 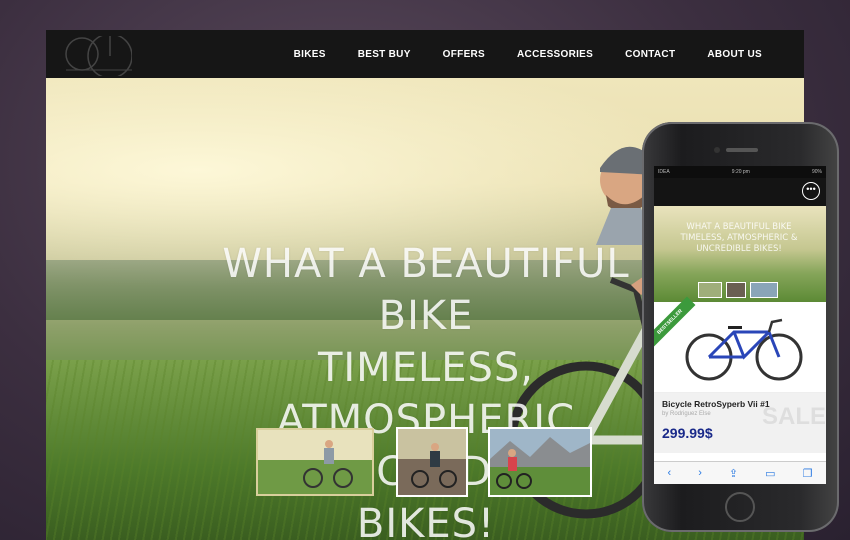 I want to click on status-time: 9:20 pm, so click(x=740, y=172).